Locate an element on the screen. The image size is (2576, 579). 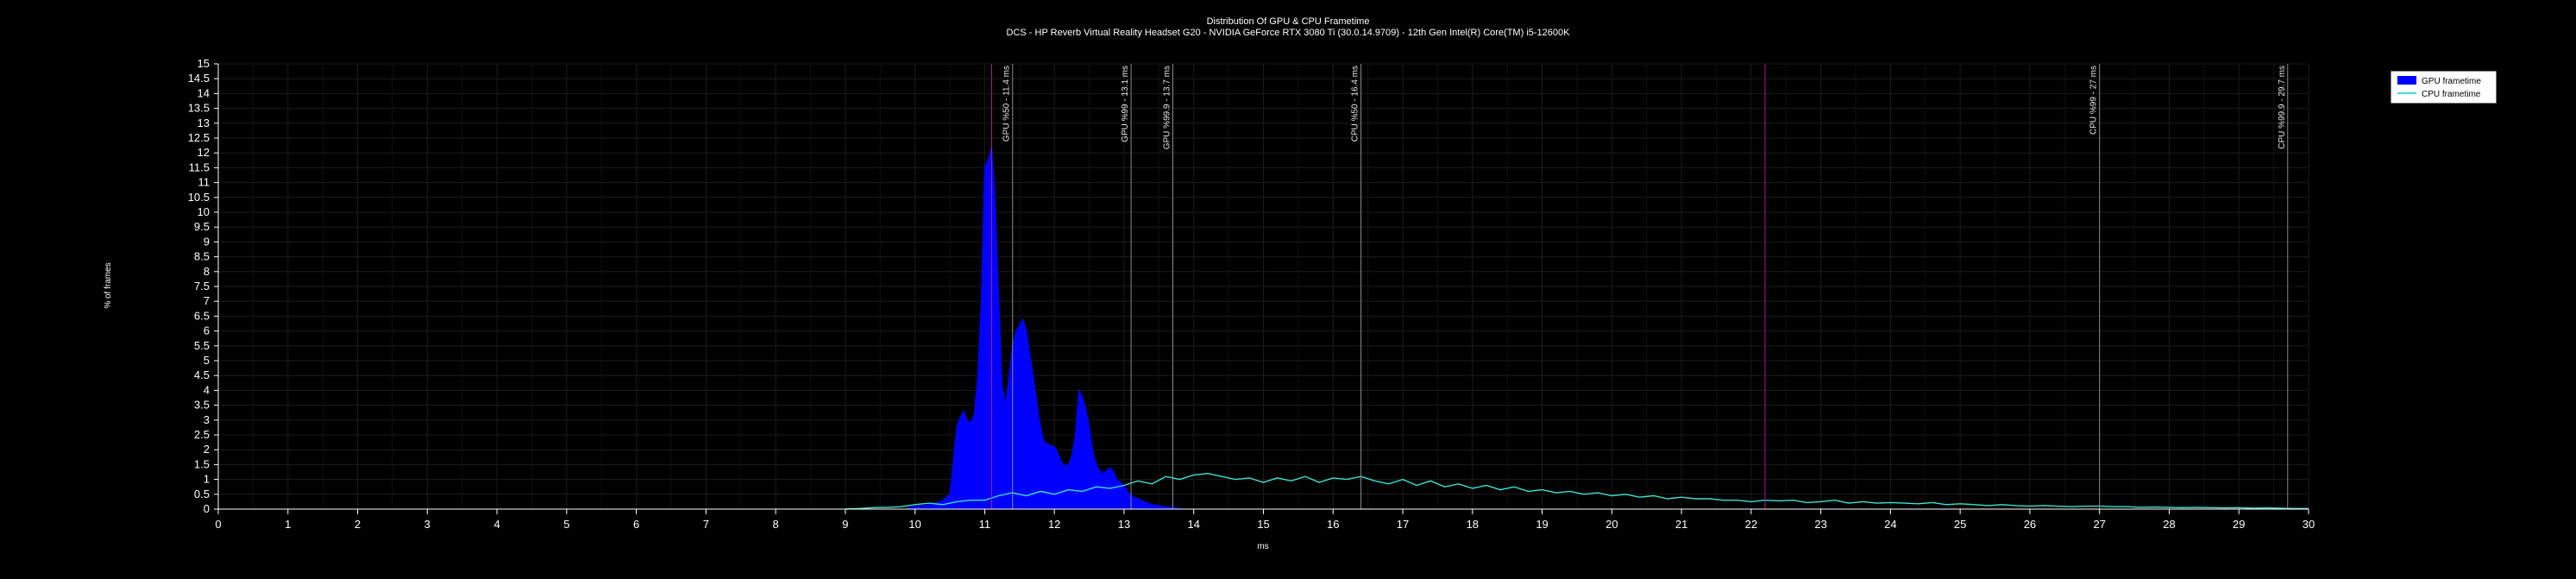
x-tick-label: 24 is located at coordinates (1890, 524).